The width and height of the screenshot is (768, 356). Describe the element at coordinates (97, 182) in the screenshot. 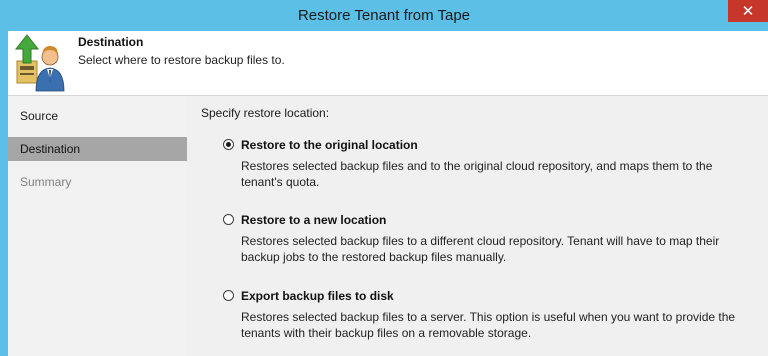

I see `step-summary: Summary` at that location.